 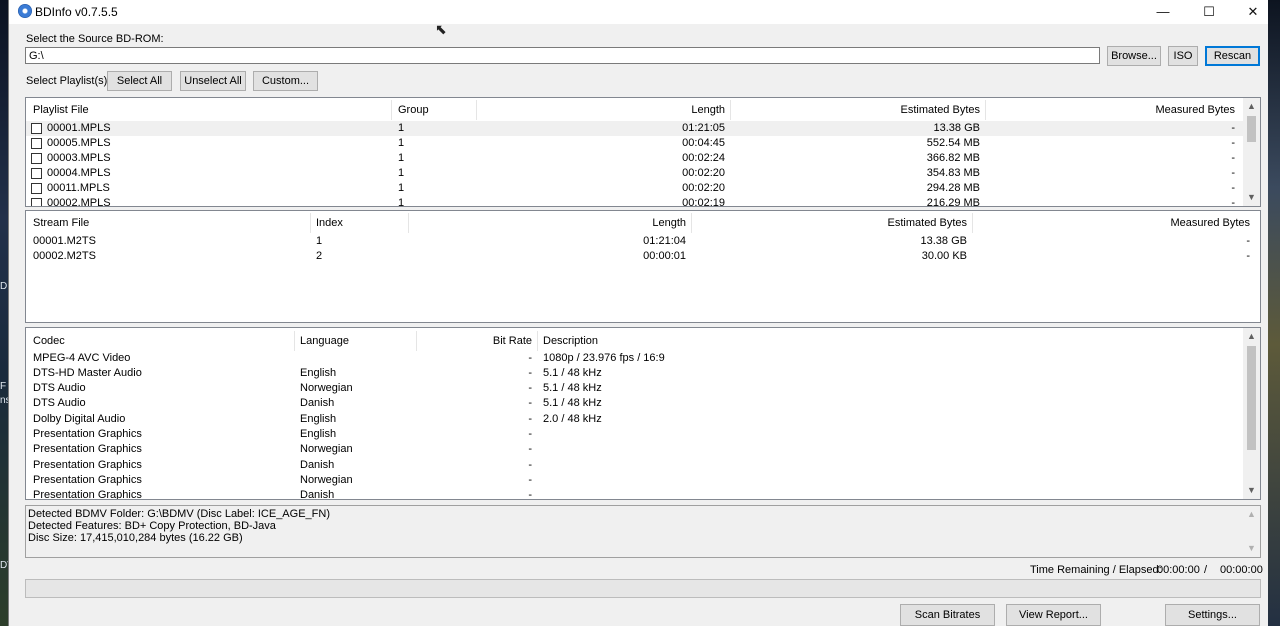 I want to click on playlist-length: 00:04:45, so click(x=703, y=143).